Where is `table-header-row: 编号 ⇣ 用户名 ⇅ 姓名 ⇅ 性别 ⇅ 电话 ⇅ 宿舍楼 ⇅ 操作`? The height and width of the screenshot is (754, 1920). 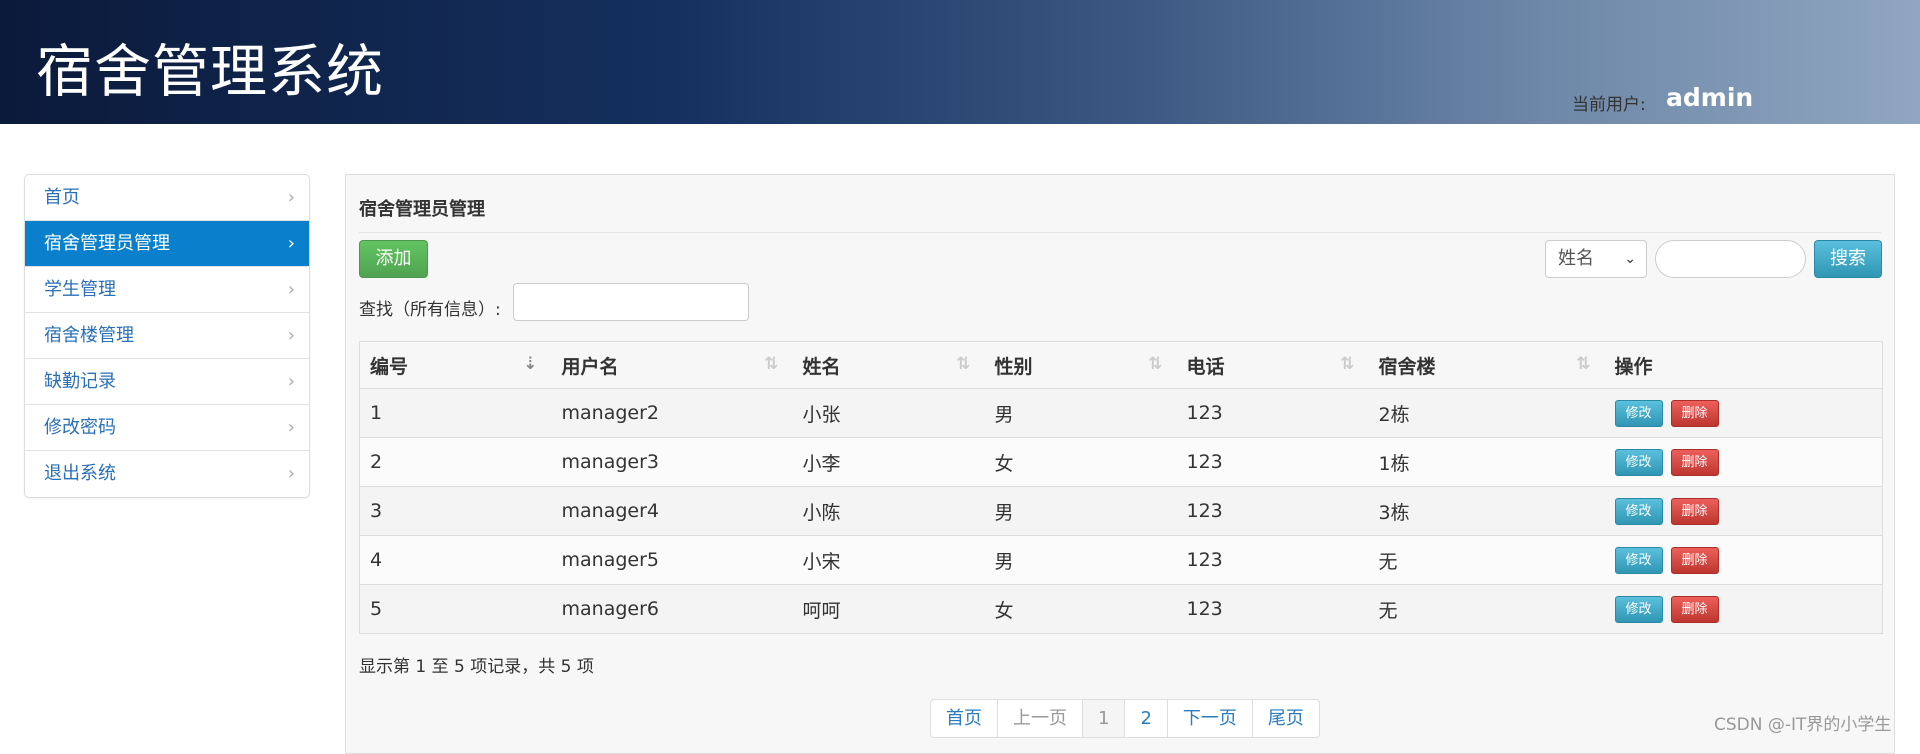
table-header-row: 编号 ⇣ 用户名 ⇅ 姓名 ⇅ 性别 ⇅ 电话 ⇅ 宿舍楼 ⇅ 操作 is located at coordinates (1121, 365).